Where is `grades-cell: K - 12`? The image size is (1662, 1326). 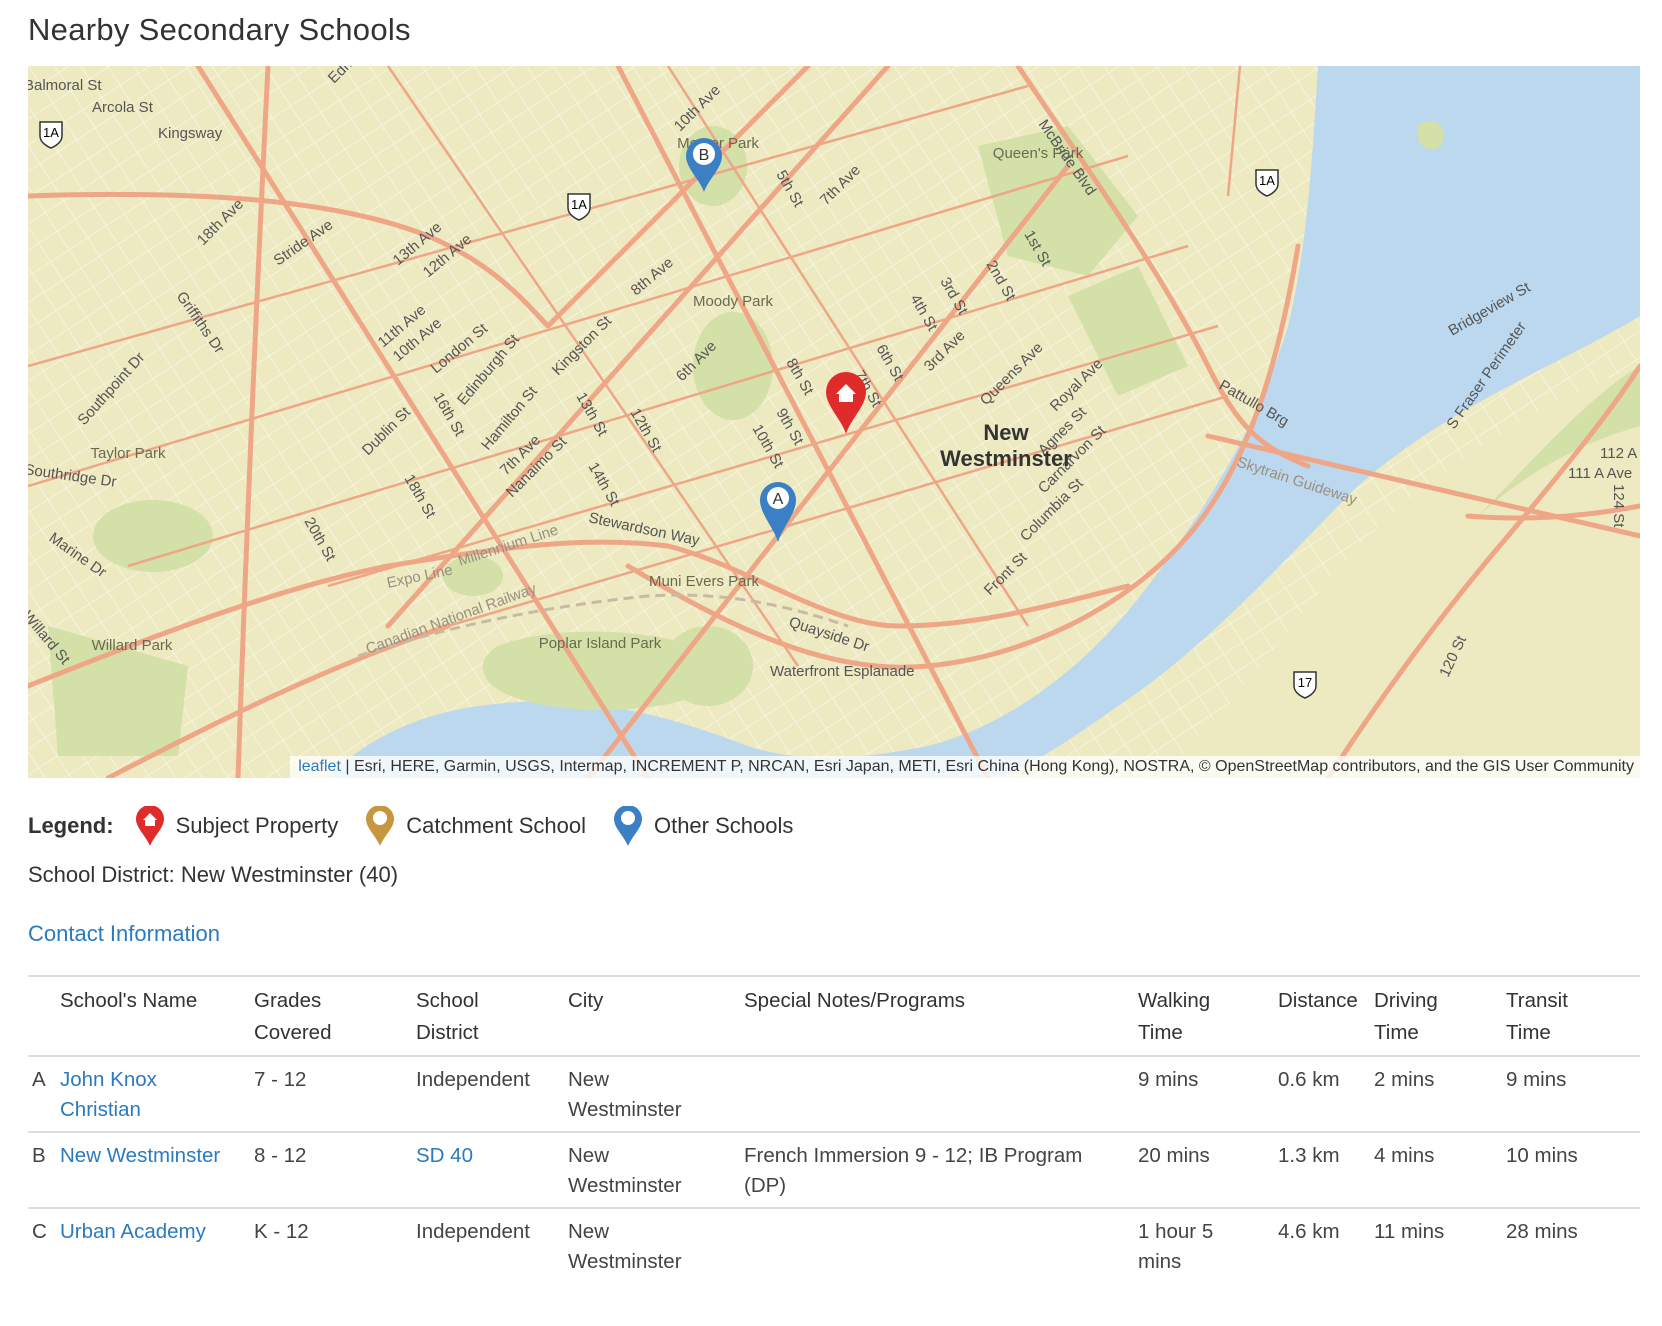 grades-cell: K - 12 is located at coordinates (281, 1231).